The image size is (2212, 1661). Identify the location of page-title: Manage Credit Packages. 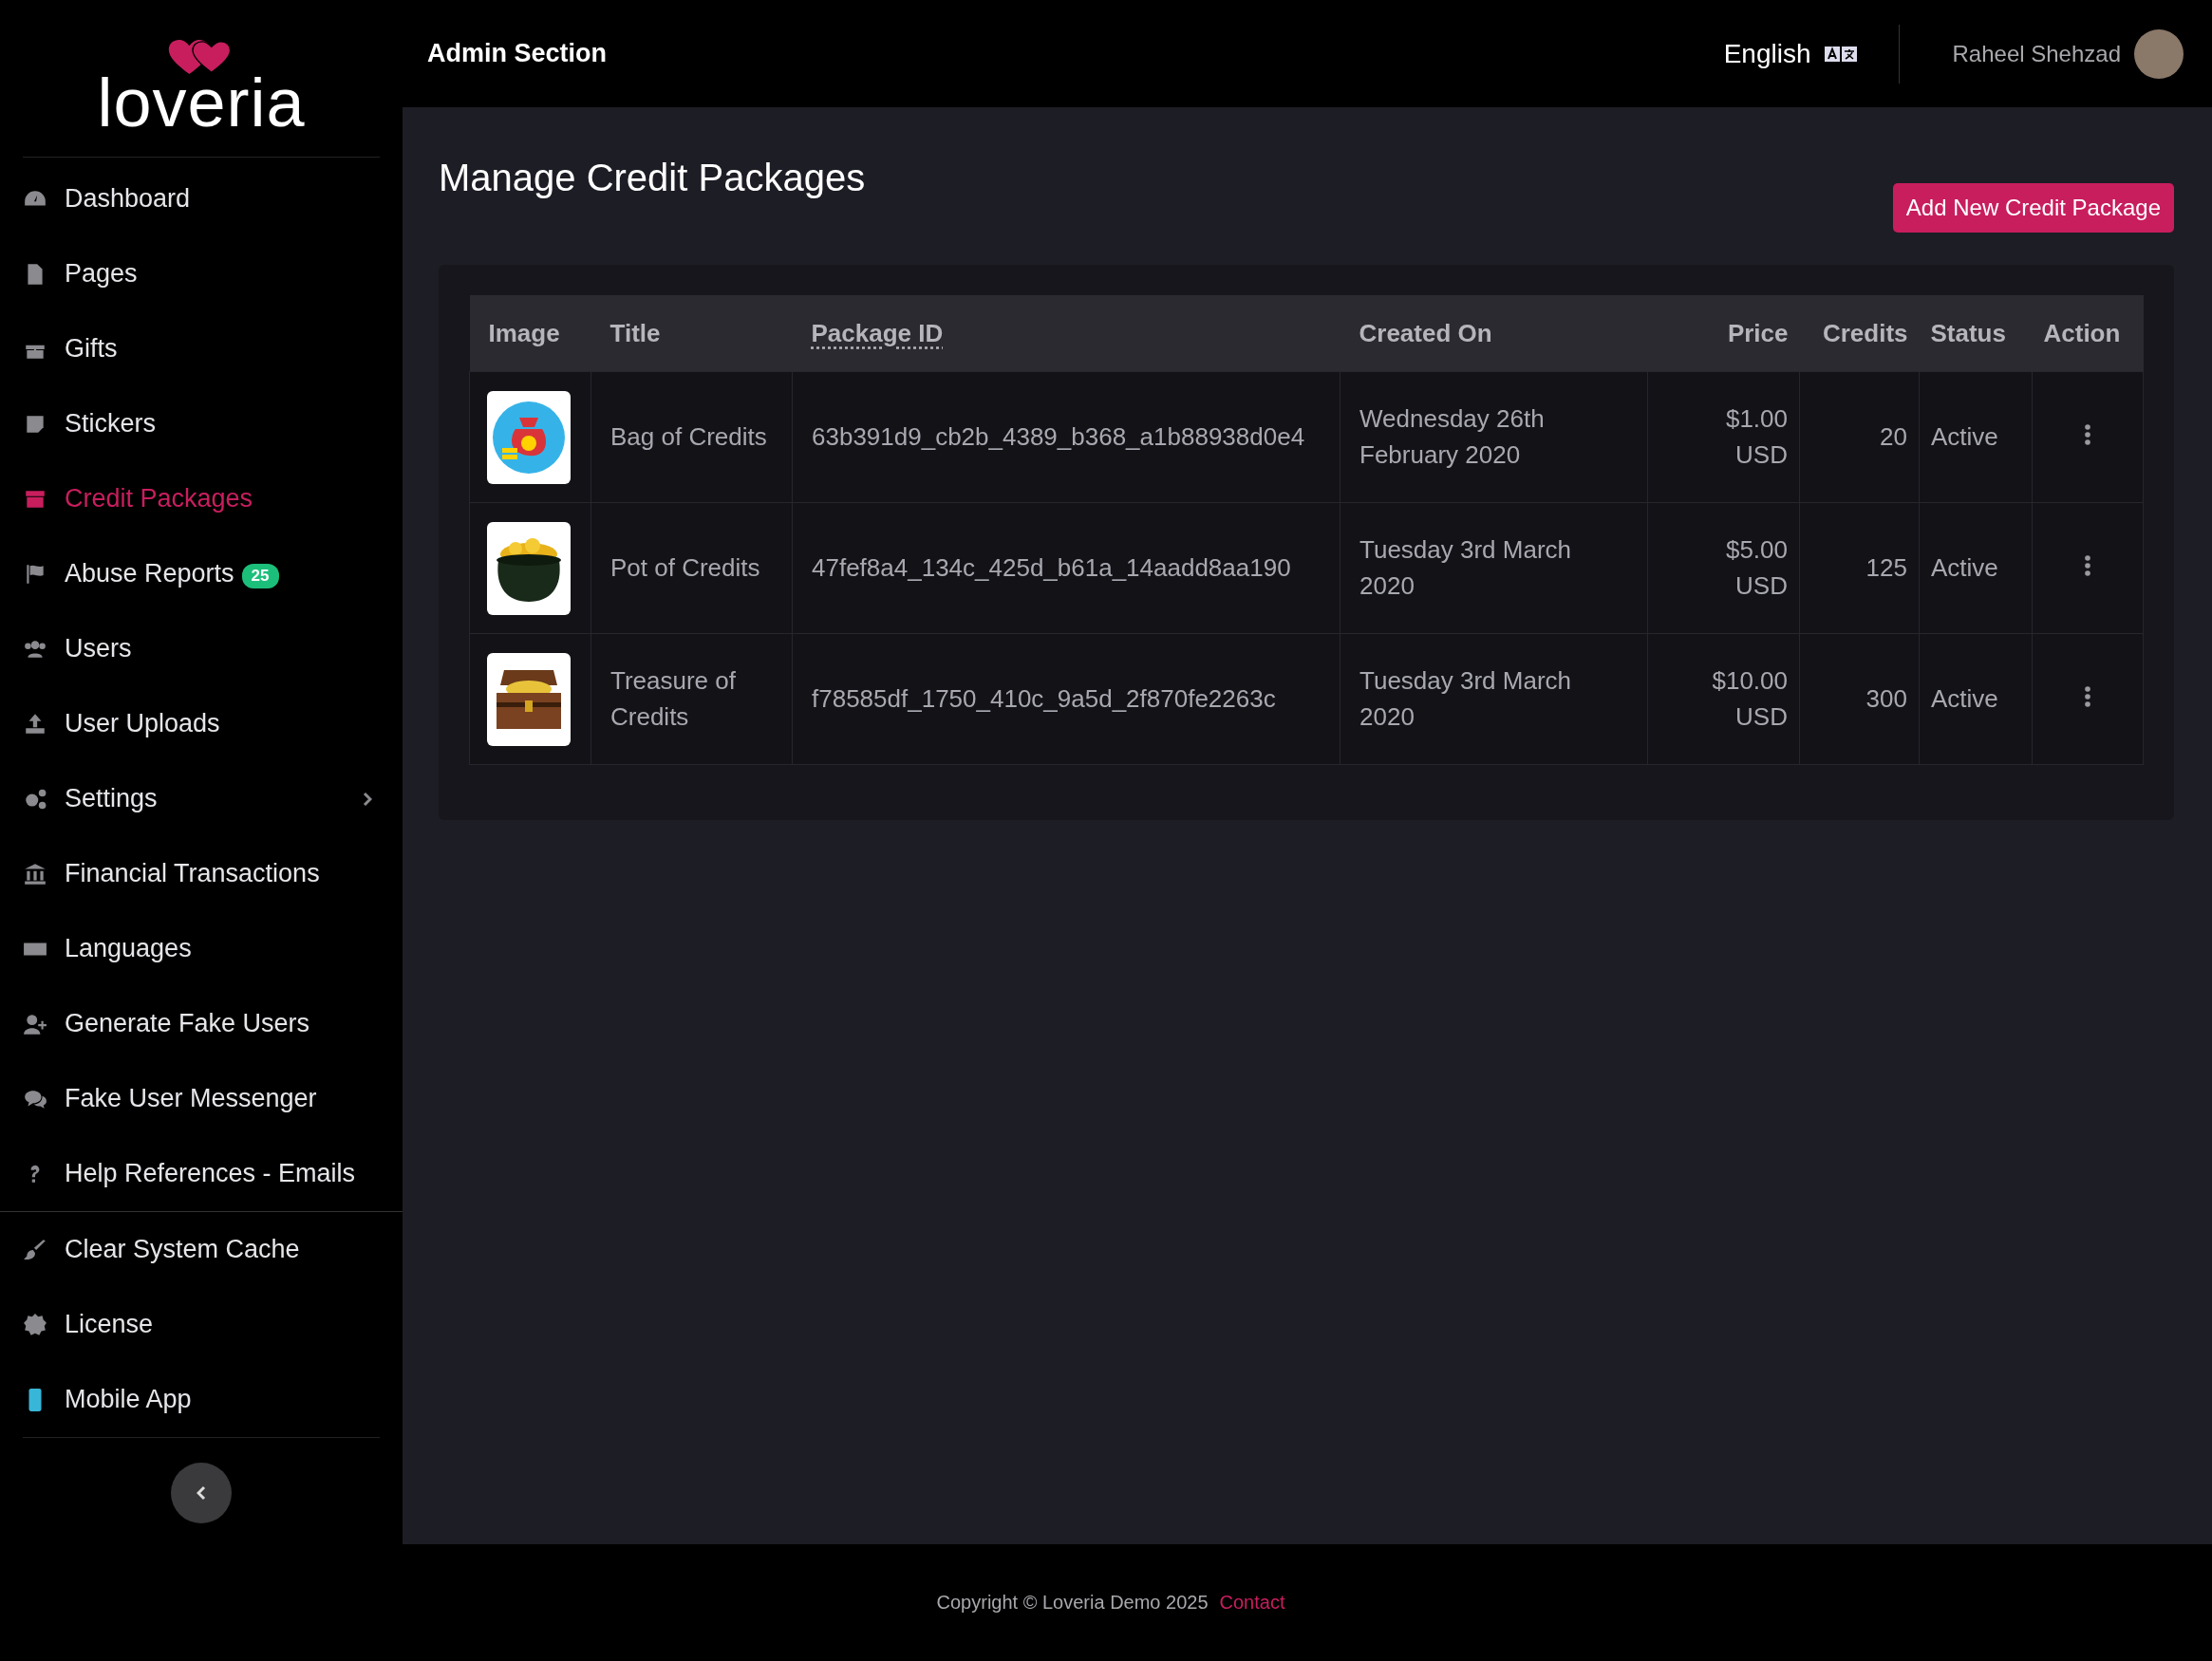
(652, 178).